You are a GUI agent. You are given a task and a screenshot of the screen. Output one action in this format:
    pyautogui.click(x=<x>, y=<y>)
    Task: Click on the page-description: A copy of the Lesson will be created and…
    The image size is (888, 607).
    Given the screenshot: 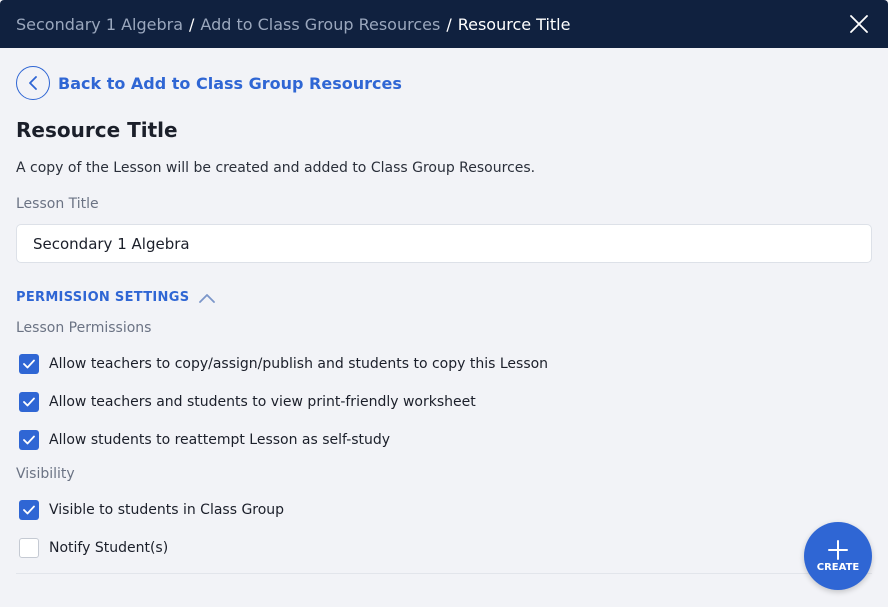 What is the action you would take?
    pyautogui.click(x=276, y=168)
    